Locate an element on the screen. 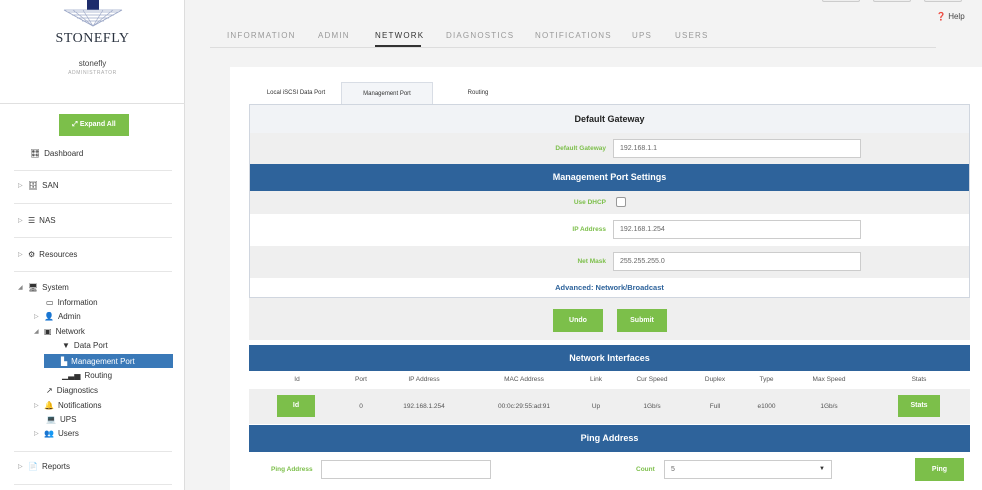  sidebar-item-management-port: ▙ Management Port is located at coordinates (108, 361).